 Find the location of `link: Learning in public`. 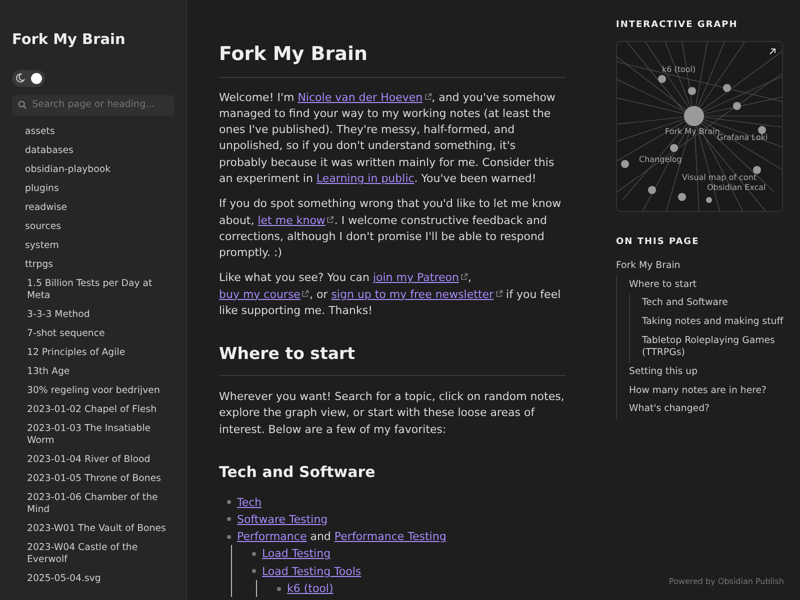

link: Learning in public is located at coordinates (365, 178).